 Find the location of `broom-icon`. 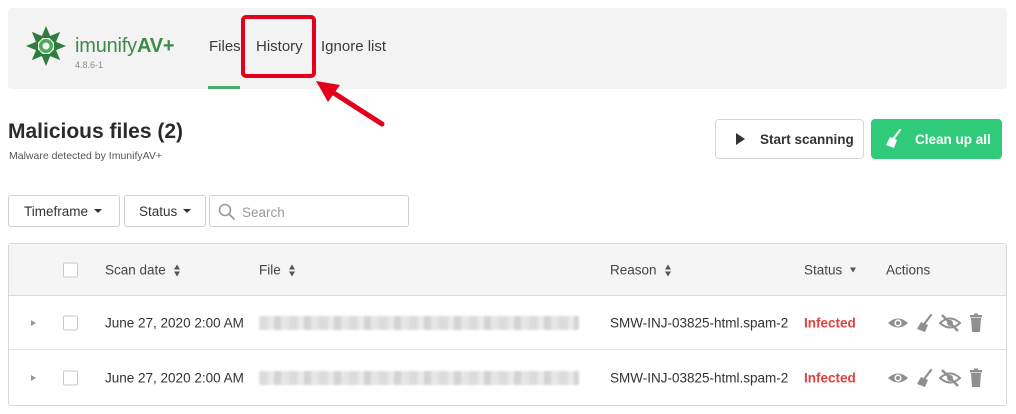

broom-icon is located at coordinates (894, 138).